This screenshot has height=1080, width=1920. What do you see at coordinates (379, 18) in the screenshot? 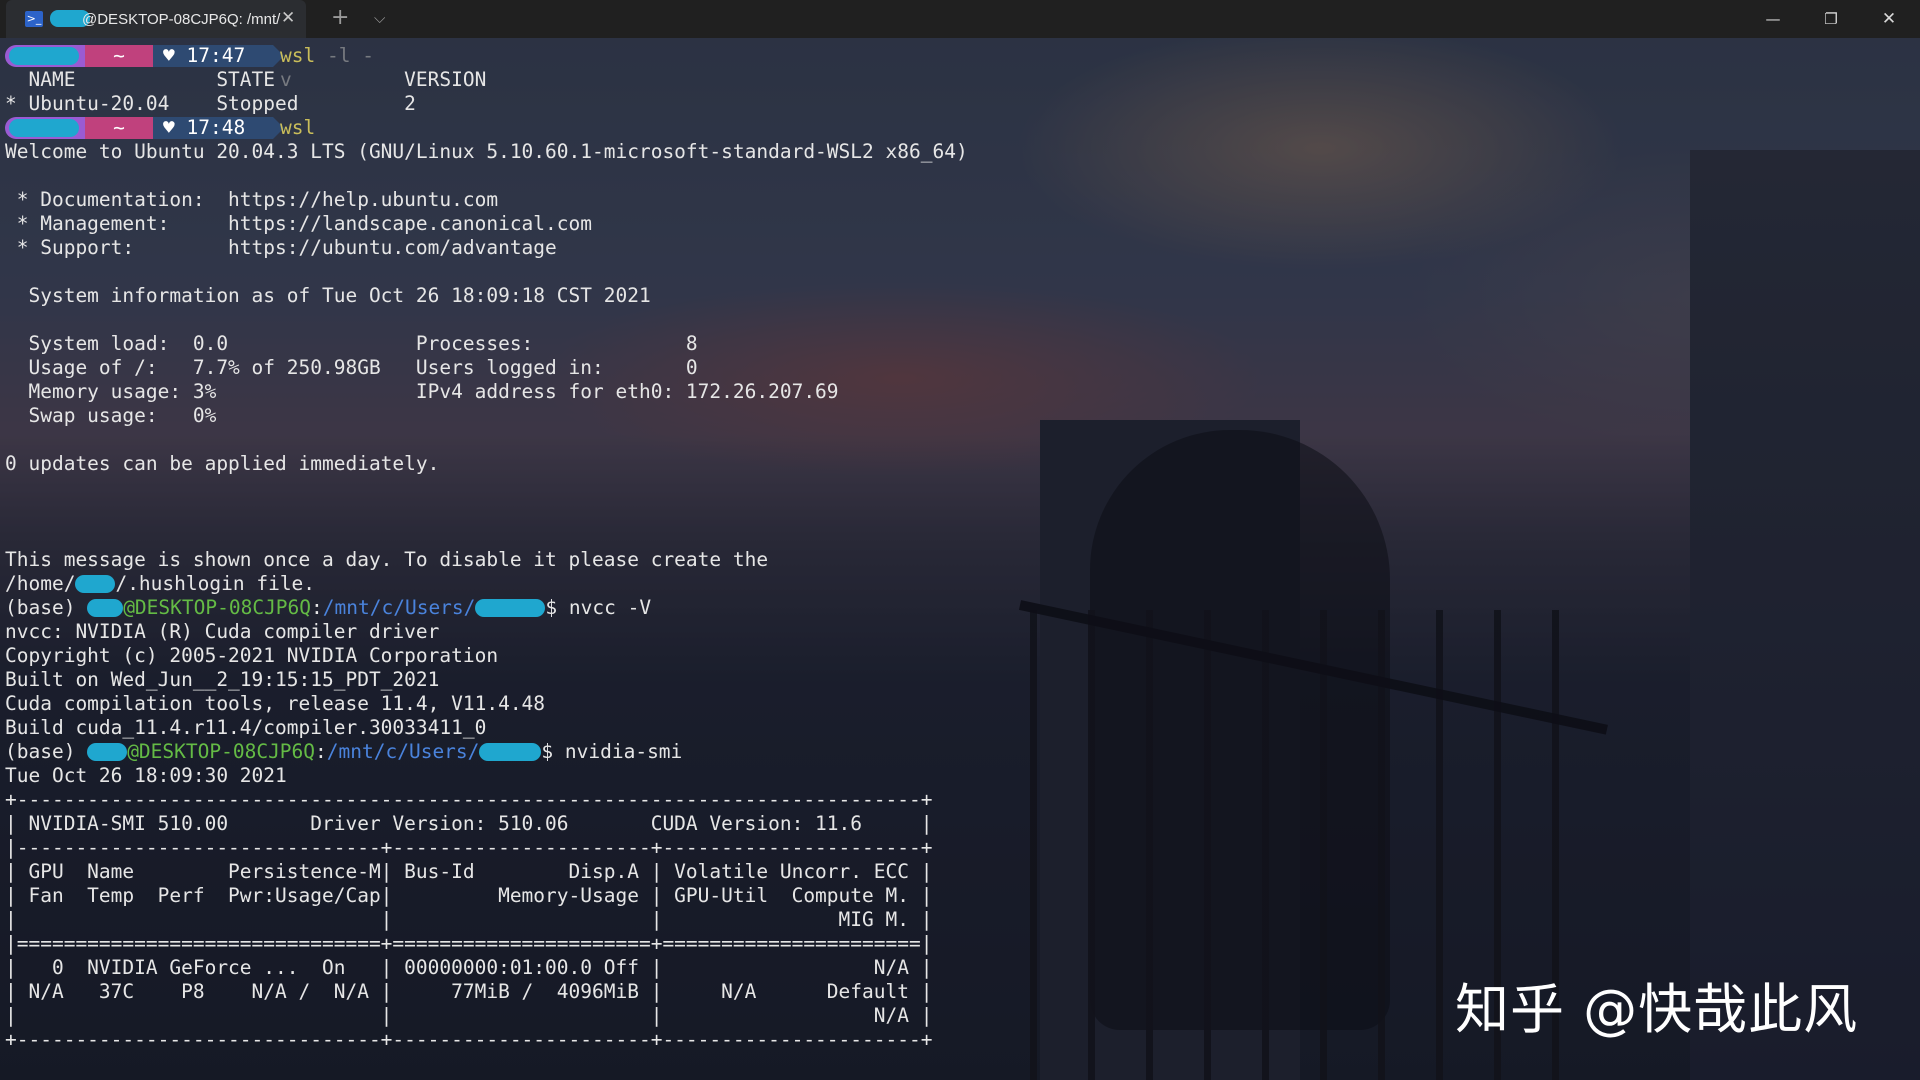
I see `chevron-down-icon: ⌵` at bounding box center [379, 18].